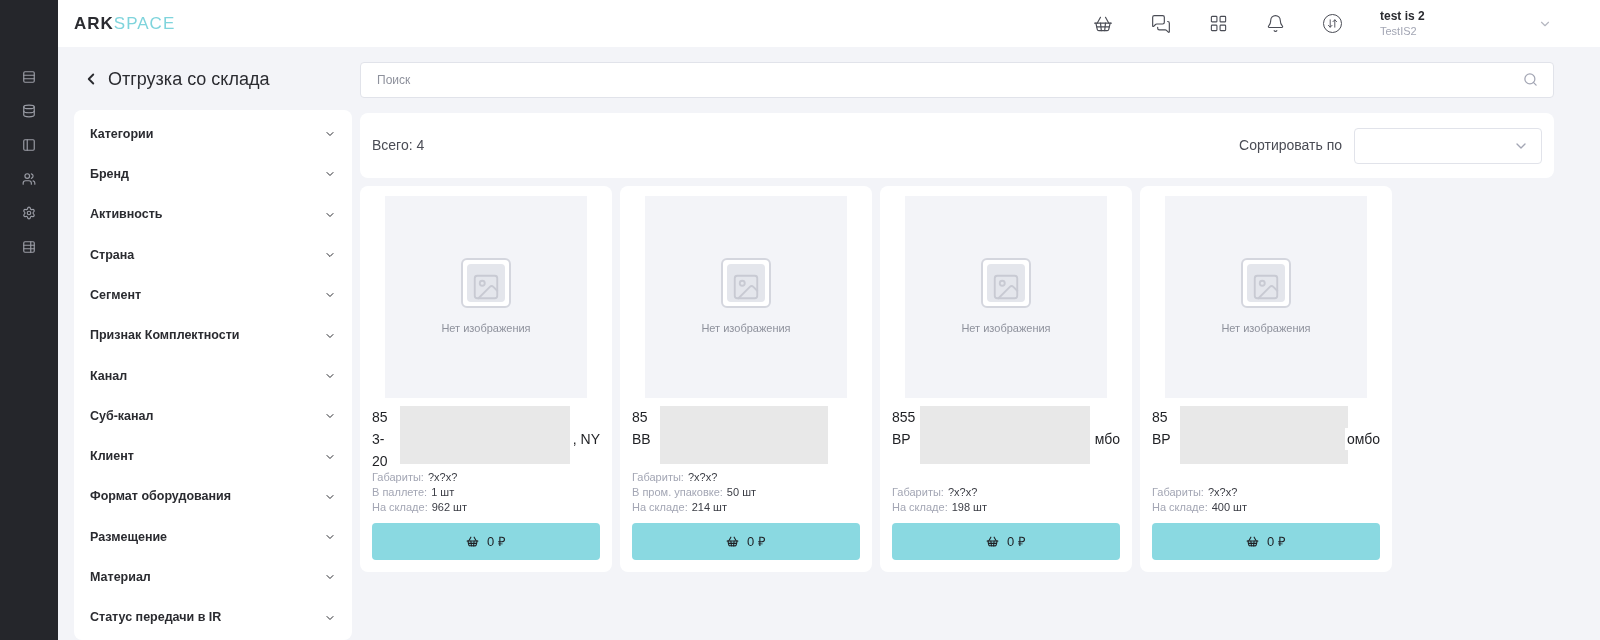  I want to click on spec-value: 214 шт, so click(709, 507).